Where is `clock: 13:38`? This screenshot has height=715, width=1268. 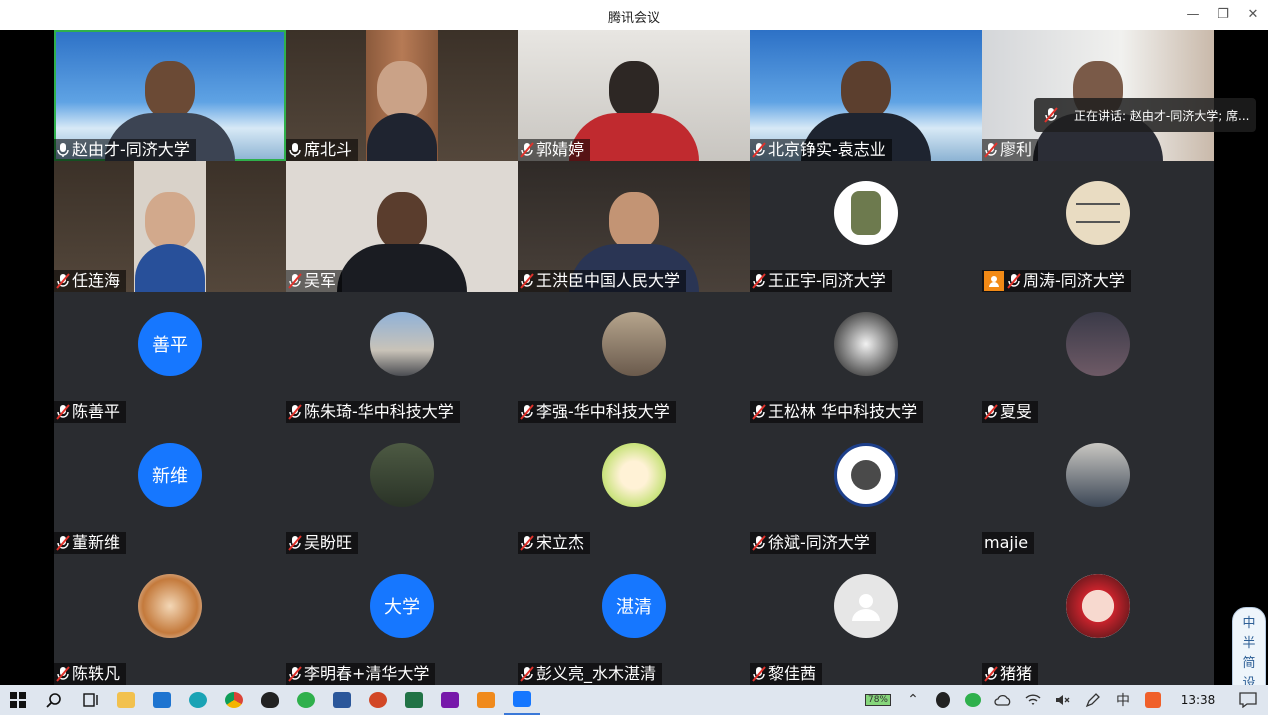 clock: 13:38 is located at coordinates (1198, 700).